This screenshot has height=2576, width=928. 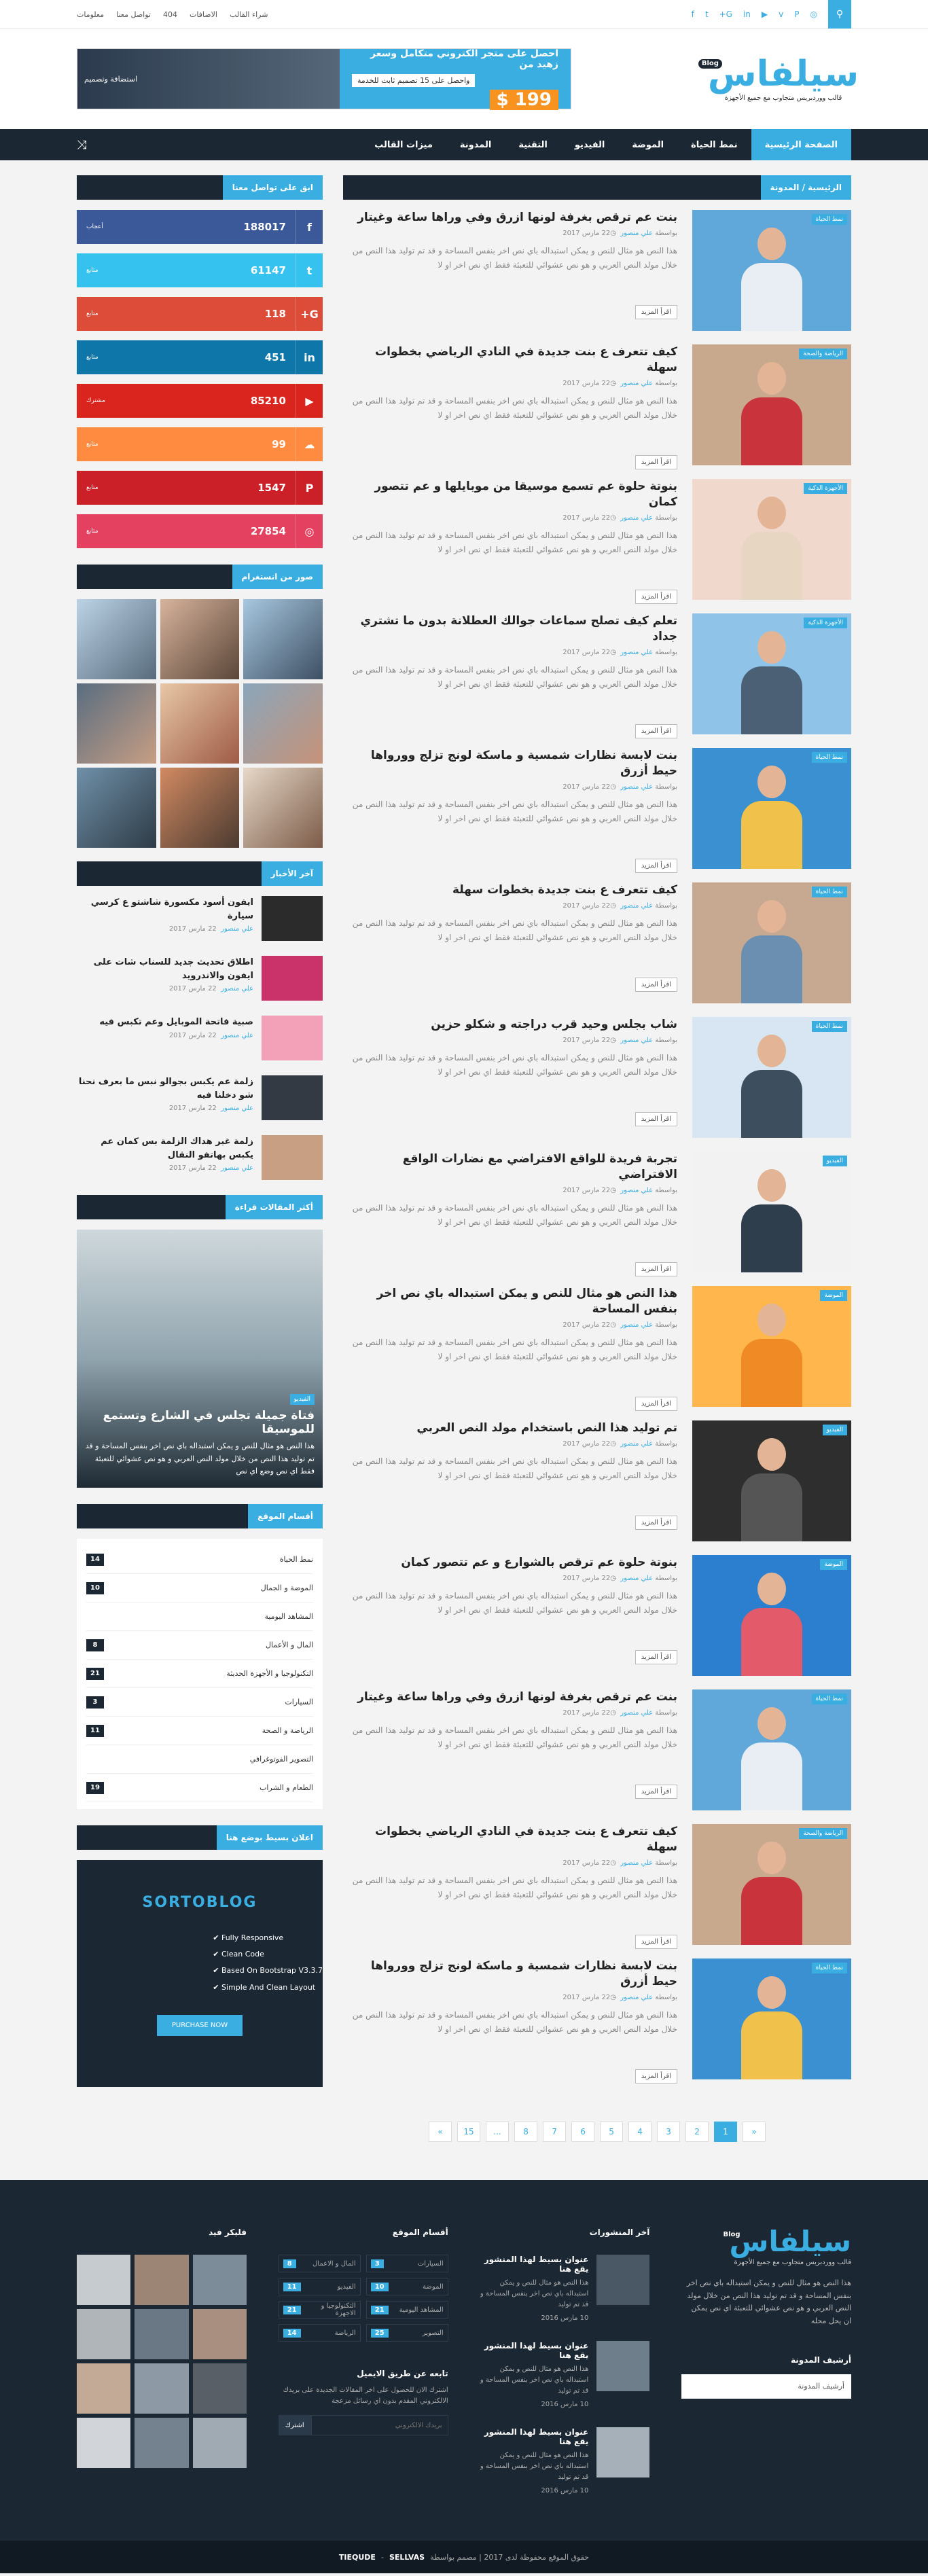 What do you see at coordinates (200, 1702) in the screenshot?
I see `category-item: السيارات 3` at bounding box center [200, 1702].